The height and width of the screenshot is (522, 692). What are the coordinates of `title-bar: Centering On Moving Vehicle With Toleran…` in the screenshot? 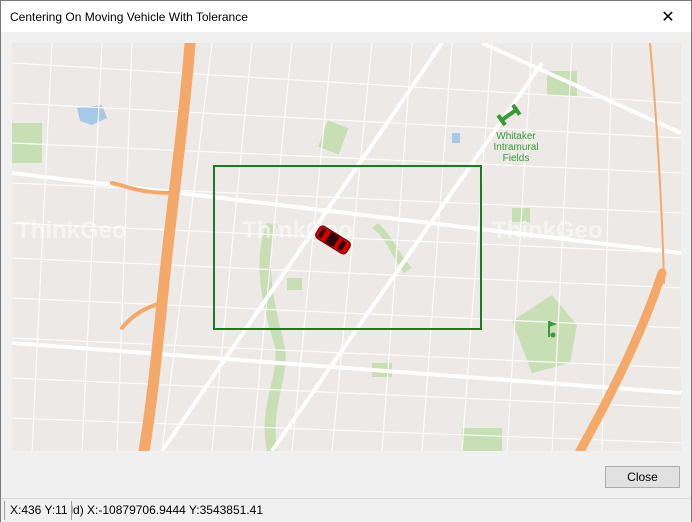 It's located at (346, 16).